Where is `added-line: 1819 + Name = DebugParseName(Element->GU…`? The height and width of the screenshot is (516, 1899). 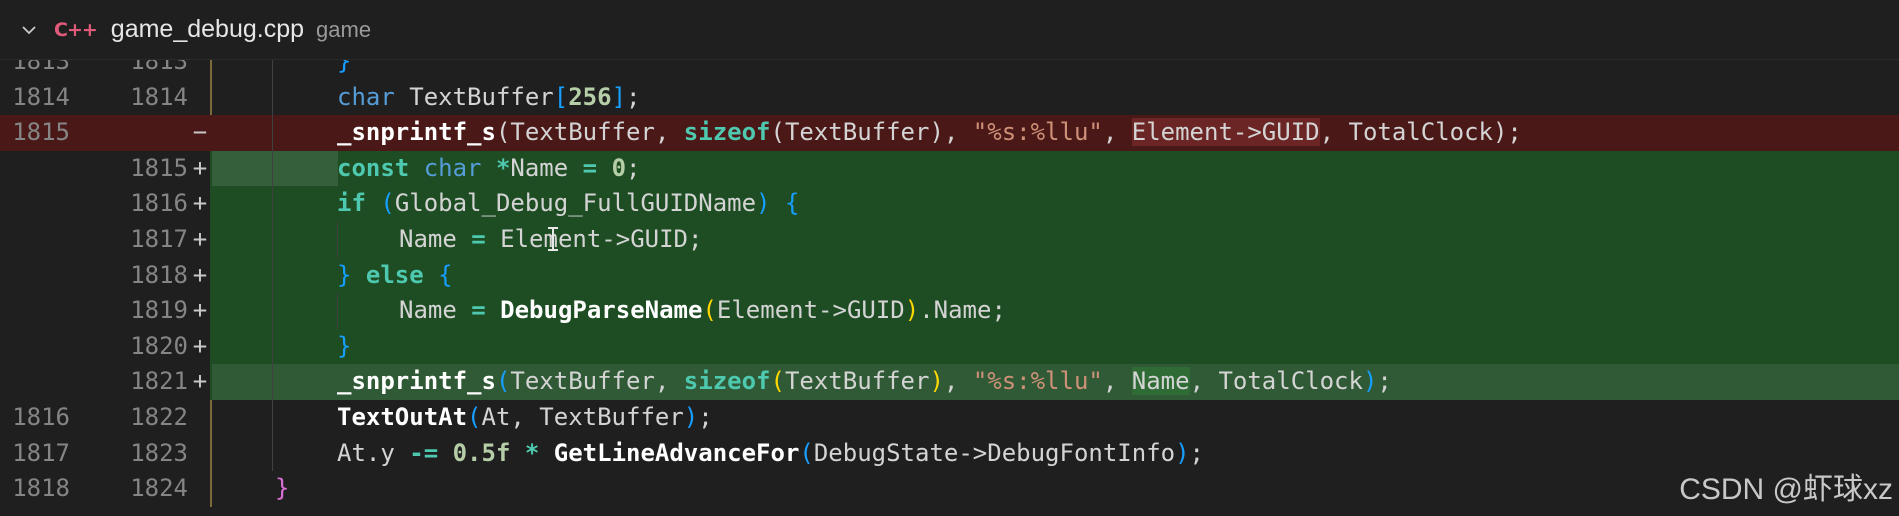 added-line: 1819 + Name = DebugParseName(Element->GU… is located at coordinates (949, 311).